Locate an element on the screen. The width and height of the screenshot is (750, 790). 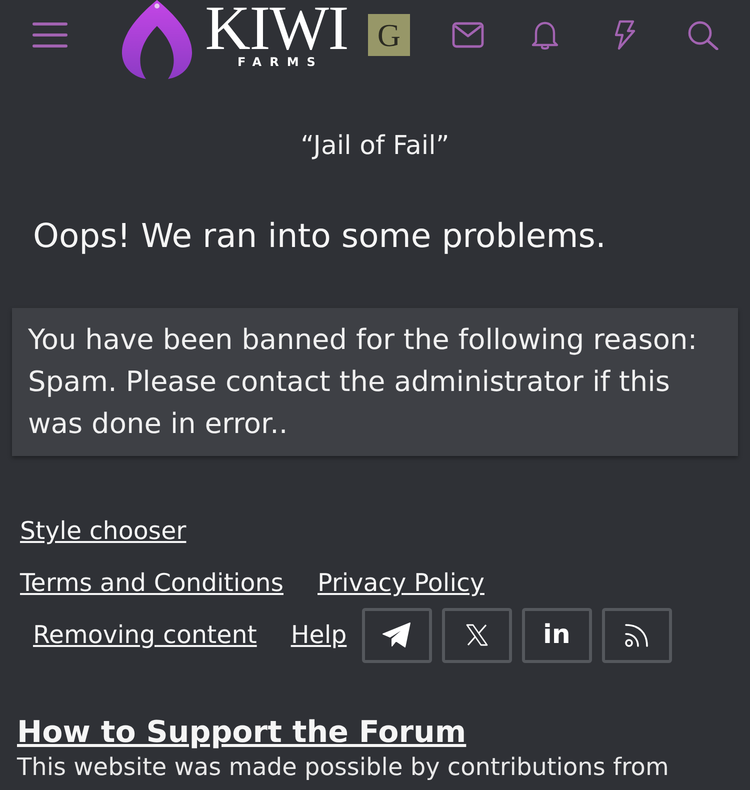
telegram-link is located at coordinates (397, 635).